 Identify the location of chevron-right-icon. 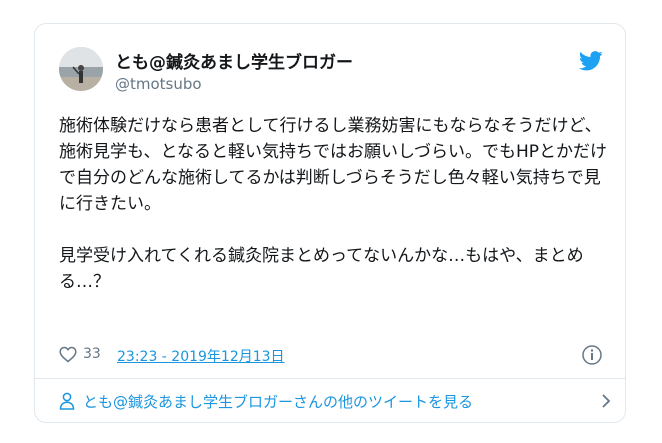
(606, 401).